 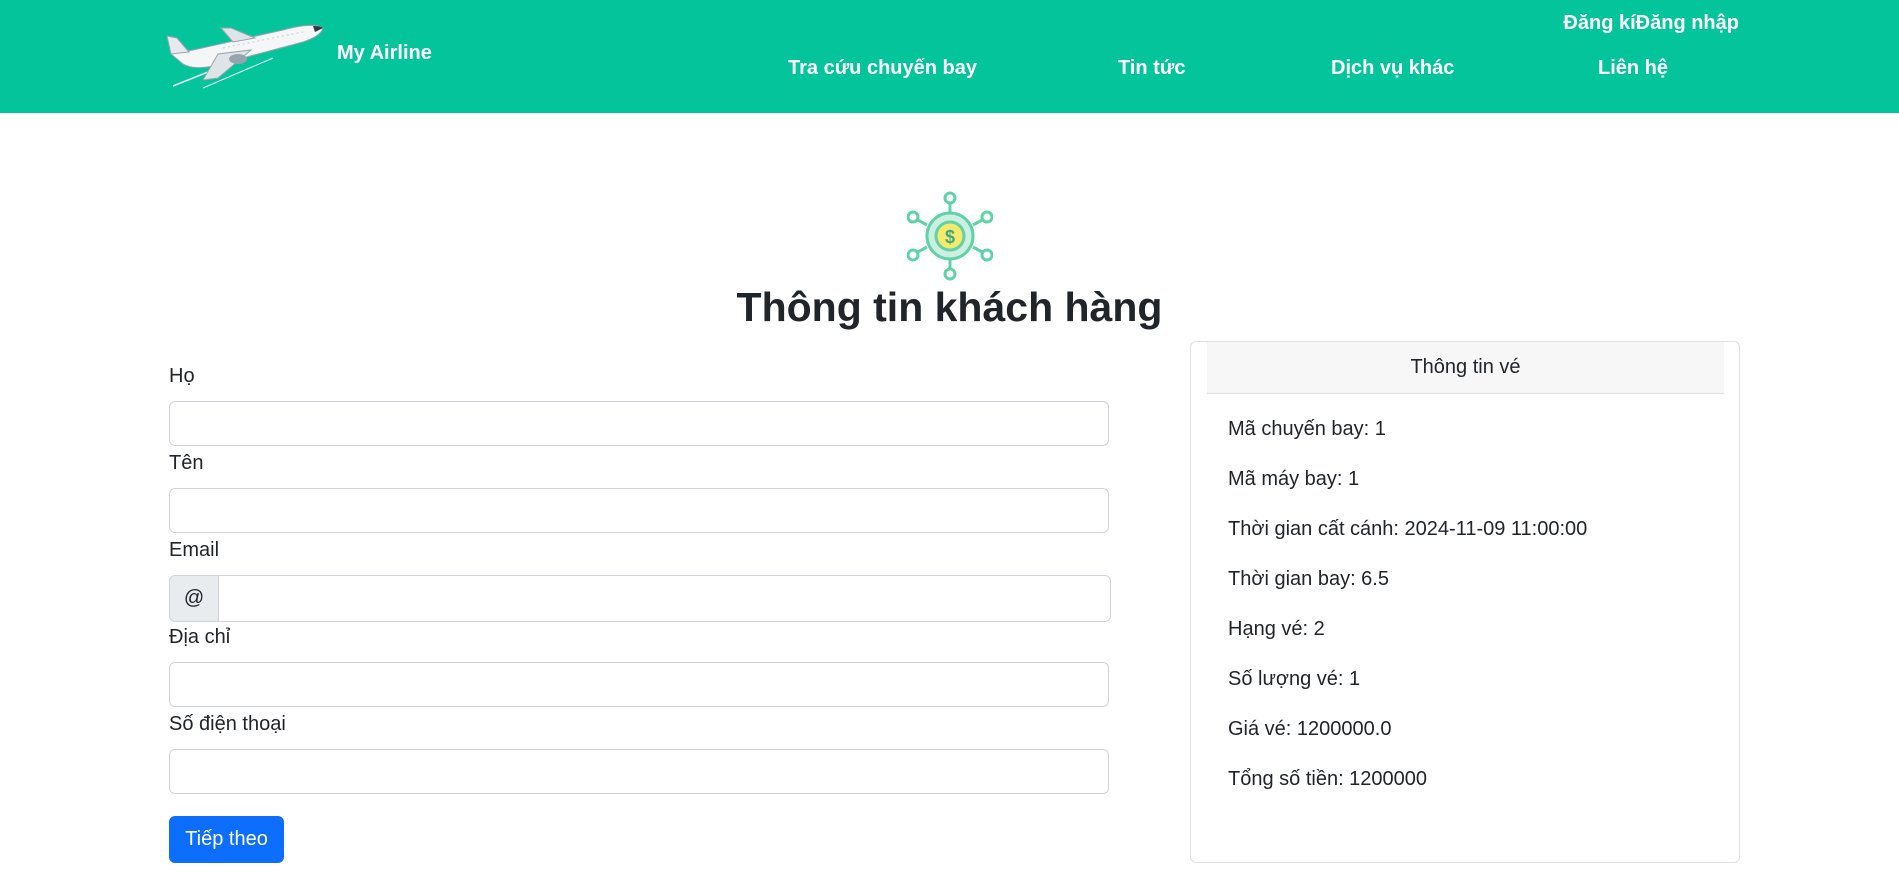 What do you see at coordinates (639, 510) in the screenshot?
I see `first-name-input` at bounding box center [639, 510].